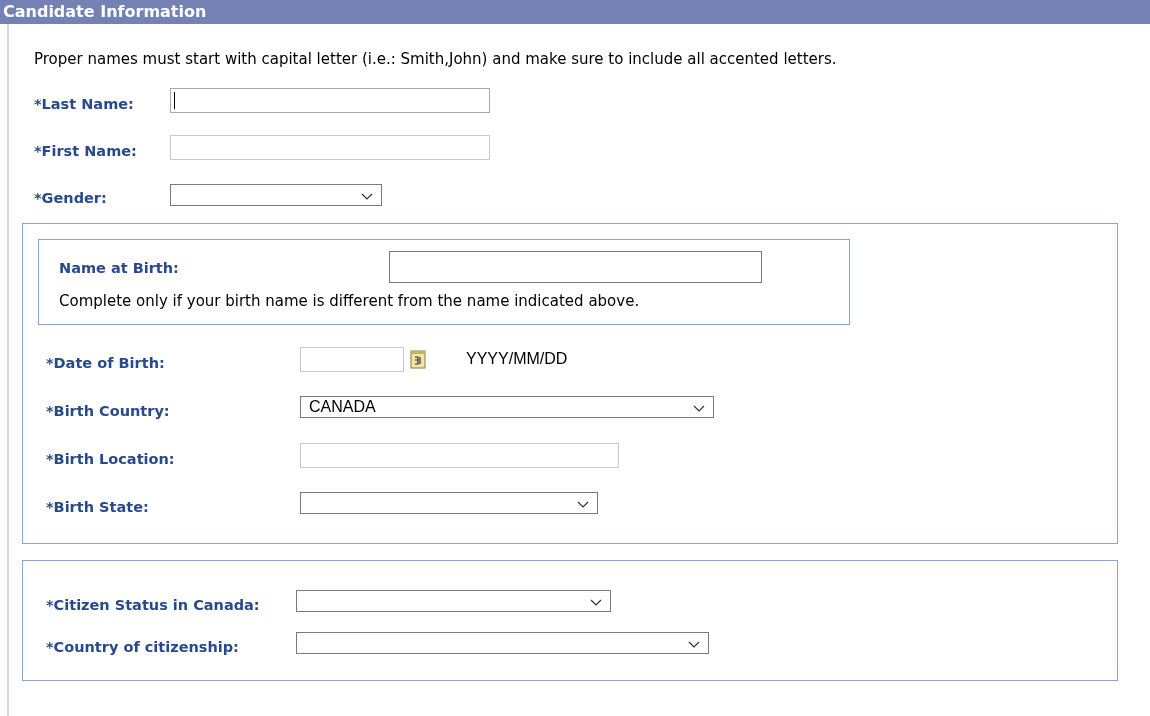 The height and width of the screenshot is (716, 1150). I want to click on date-format-hint: YYYY/MM/DD, so click(517, 359).